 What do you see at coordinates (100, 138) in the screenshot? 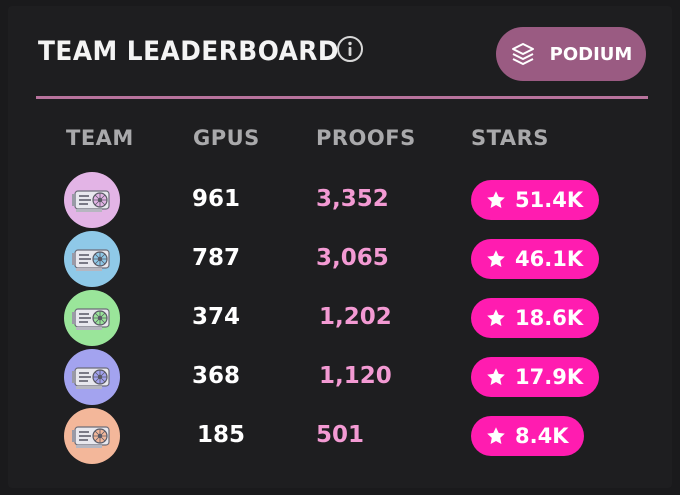
I see `column-header-team: TEAM` at bounding box center [100, 138].